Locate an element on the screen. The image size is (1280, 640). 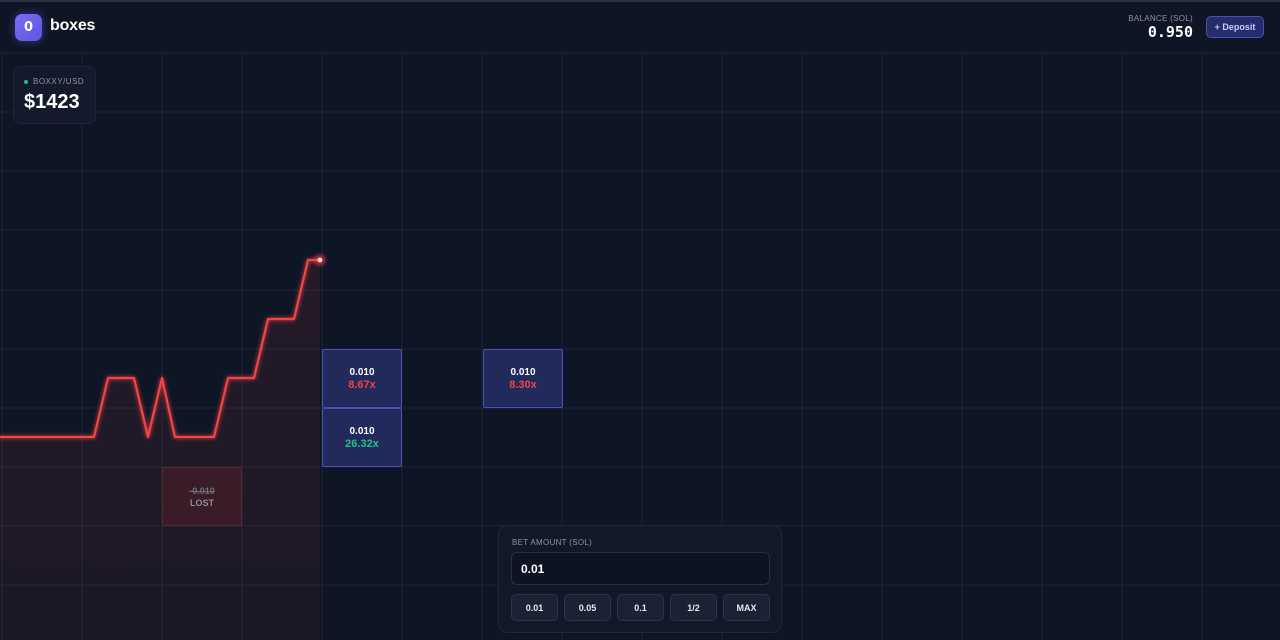
ticker-price: $1423 is located at coordinates (52, 102).